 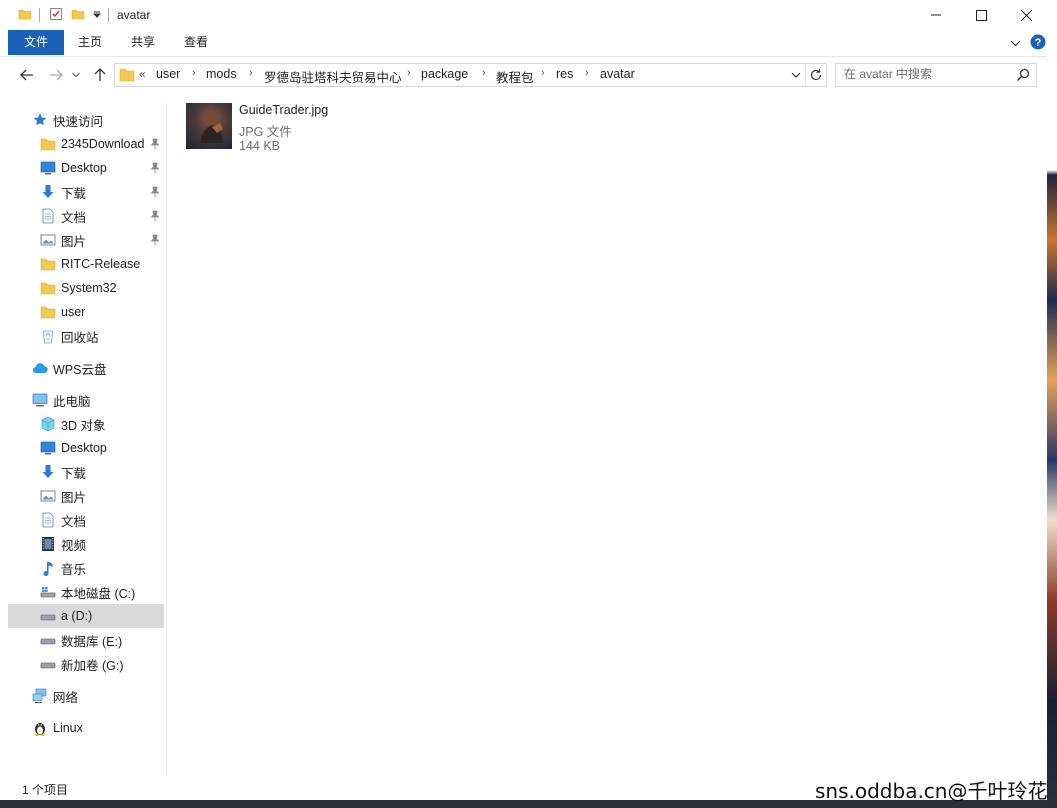 I want to click on minimize-icon, so click(x=936, y=15).